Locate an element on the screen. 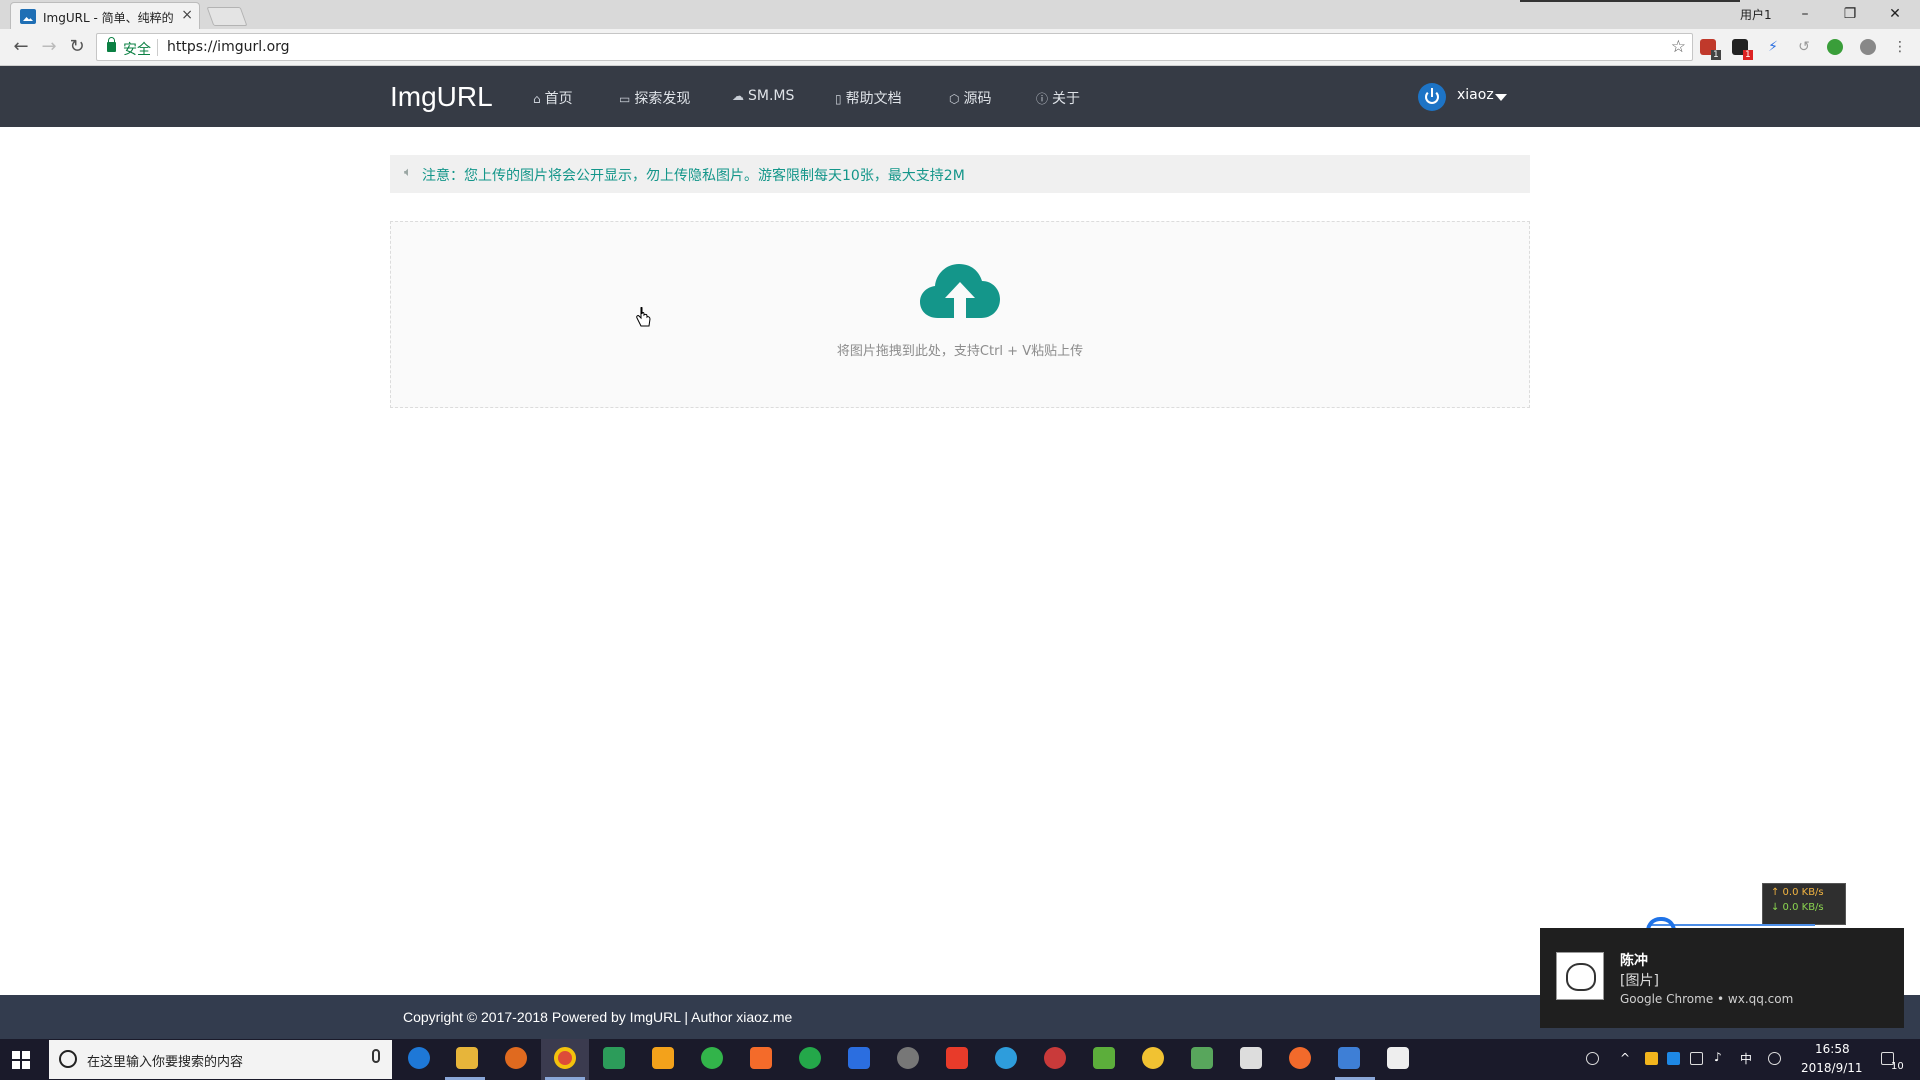 The image size is (1920, 1080). tab-close-icon: × is located at coordinates (187, 15).